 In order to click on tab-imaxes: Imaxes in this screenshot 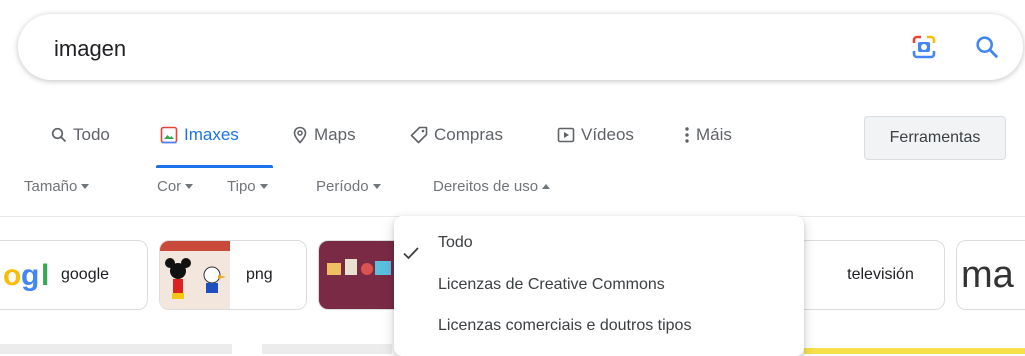, I will do `click(199, 135)`.